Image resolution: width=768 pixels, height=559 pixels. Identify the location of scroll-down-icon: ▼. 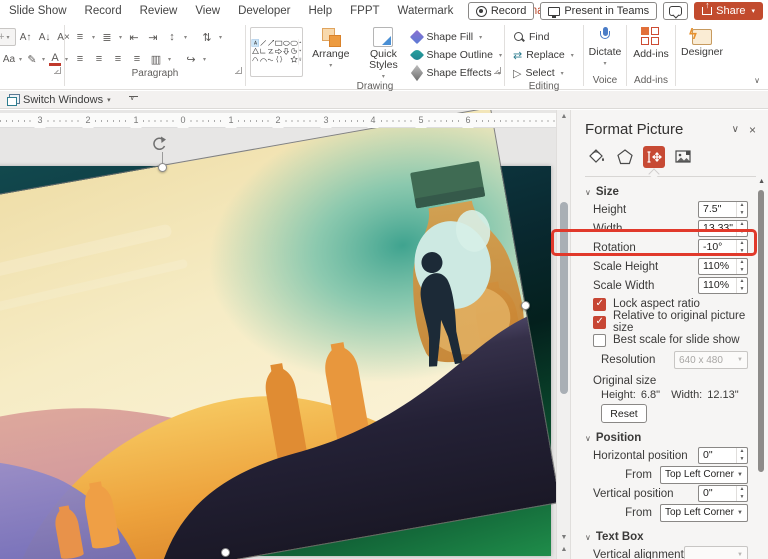
(563, 537).